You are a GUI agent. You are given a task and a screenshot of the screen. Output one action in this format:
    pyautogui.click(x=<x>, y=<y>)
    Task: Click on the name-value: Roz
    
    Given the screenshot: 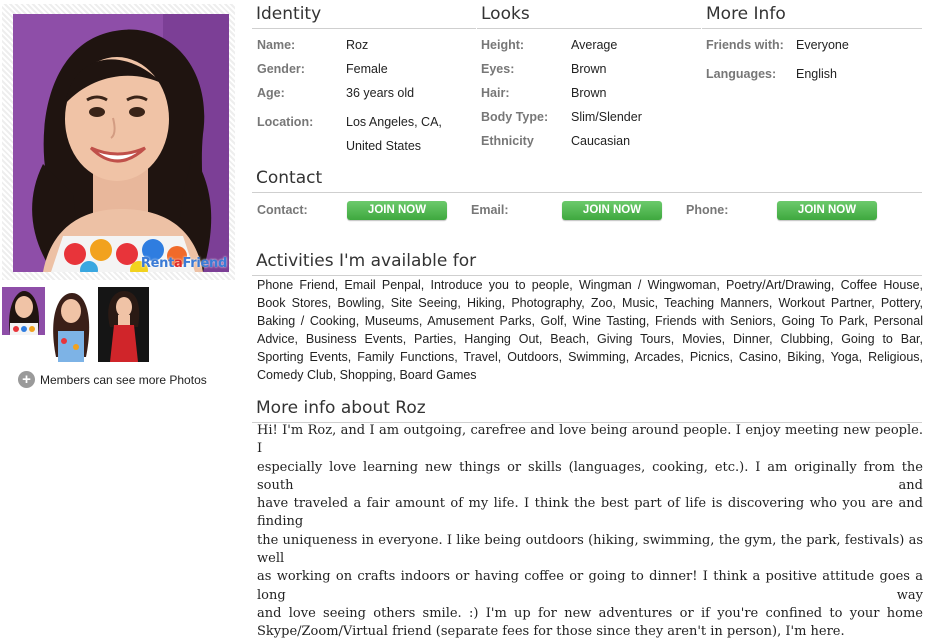 What is the action you would take?
    pyautogui.click(x=357, y=45)
    